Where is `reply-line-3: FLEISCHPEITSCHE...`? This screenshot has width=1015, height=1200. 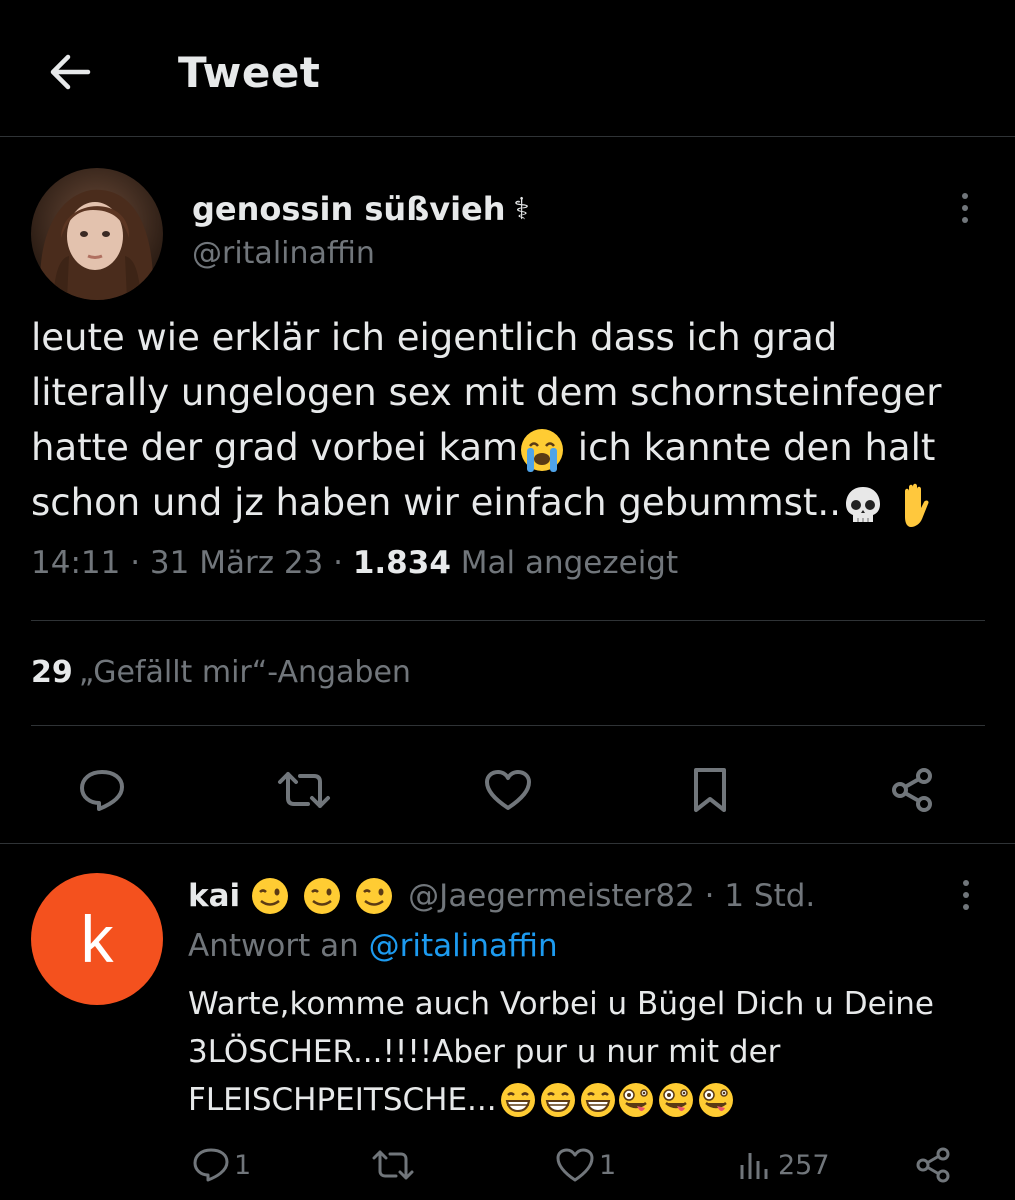 reply-line-3: FLEISCHPEITSCHE... is located at coordinates (342, 1100).